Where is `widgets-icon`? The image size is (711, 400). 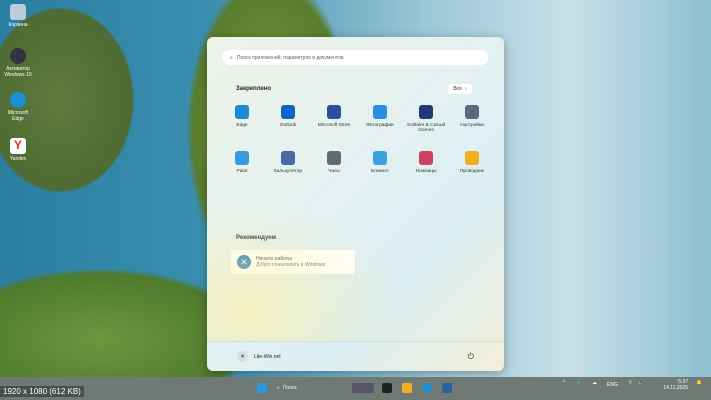 widgets-icon is located at coordinates (363, 388).